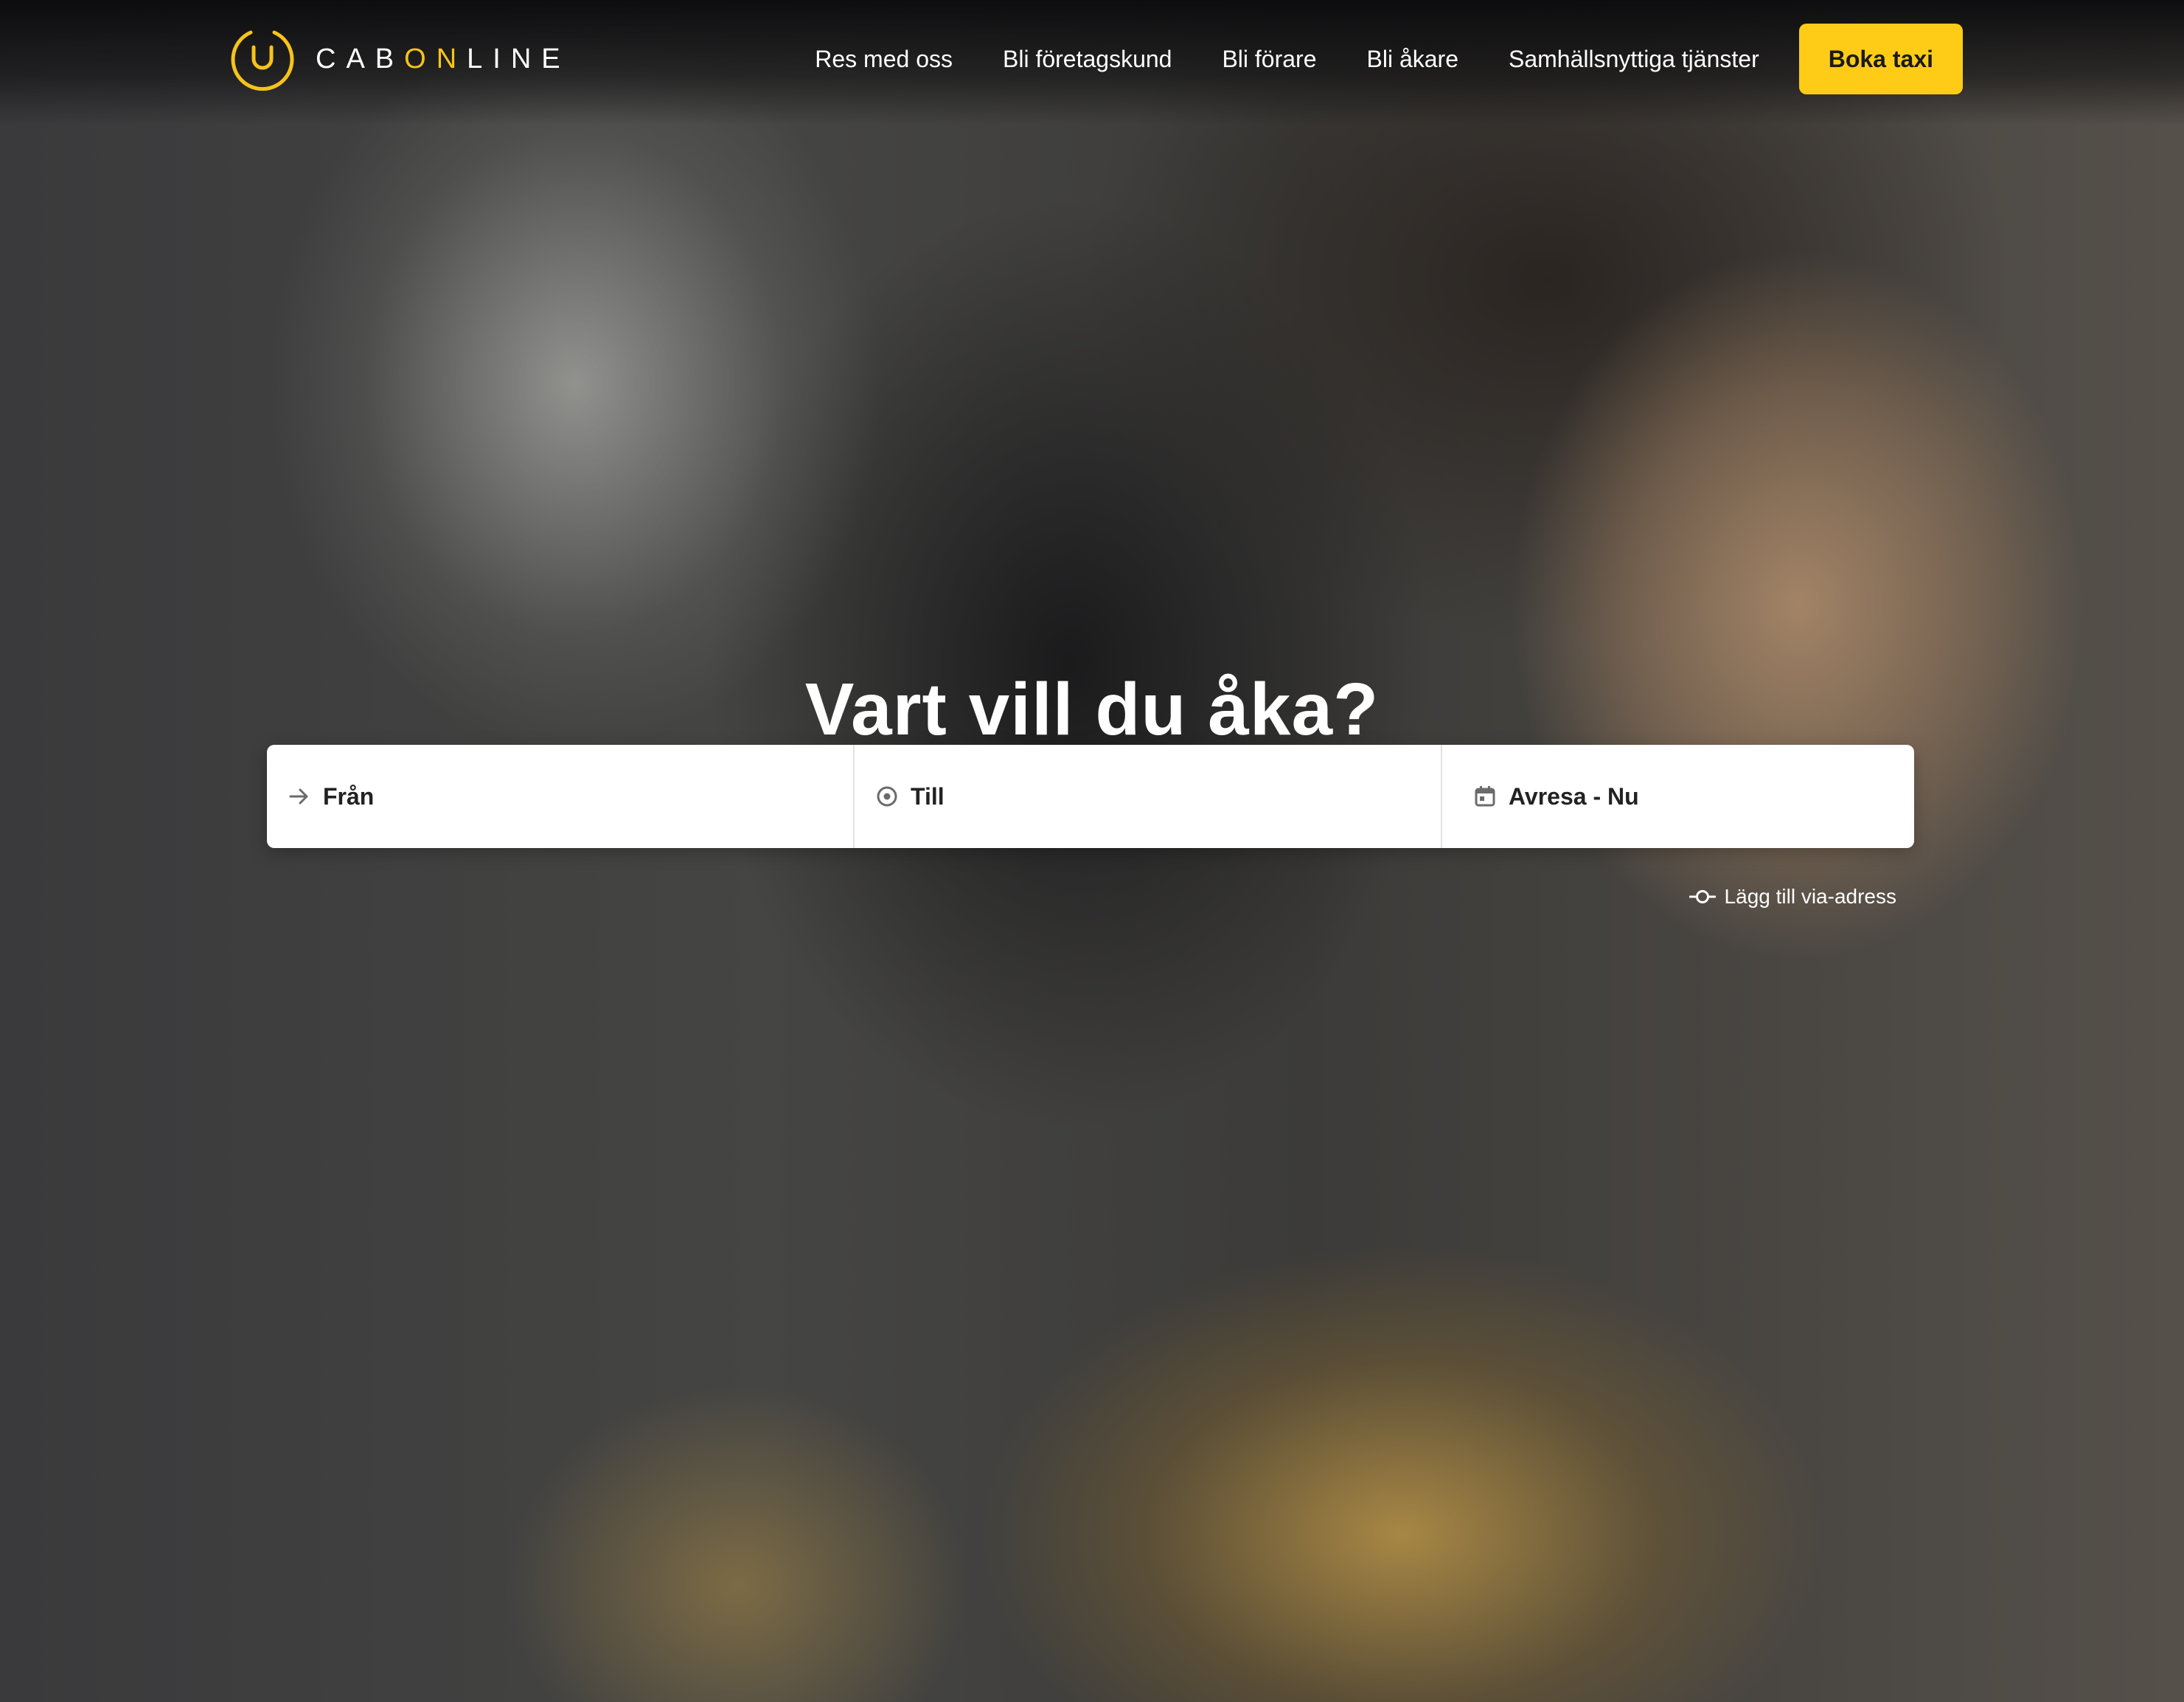 Image resolution: width=2184 pixels, height=1702 pixels. Describe the element at coordinates (1413, 60) in the screenshot. I see `nav-bli-akare: Bli åkare` at that location.